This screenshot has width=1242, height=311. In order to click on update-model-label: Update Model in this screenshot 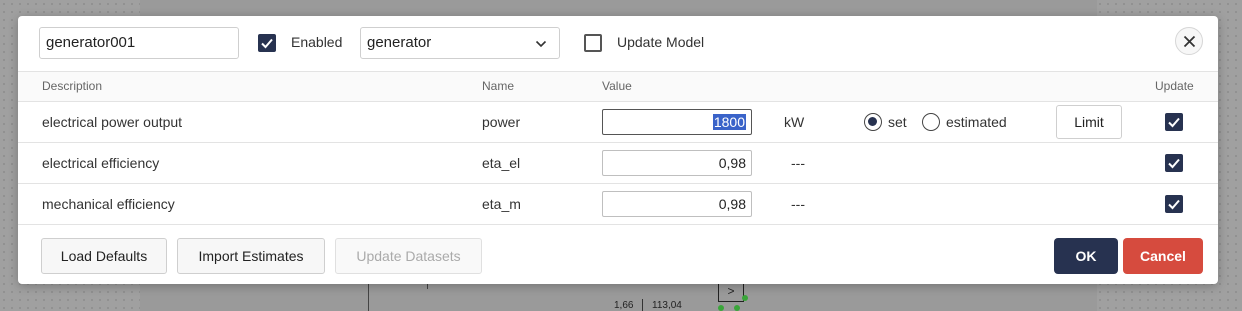, I will do `click(661, 42)`.